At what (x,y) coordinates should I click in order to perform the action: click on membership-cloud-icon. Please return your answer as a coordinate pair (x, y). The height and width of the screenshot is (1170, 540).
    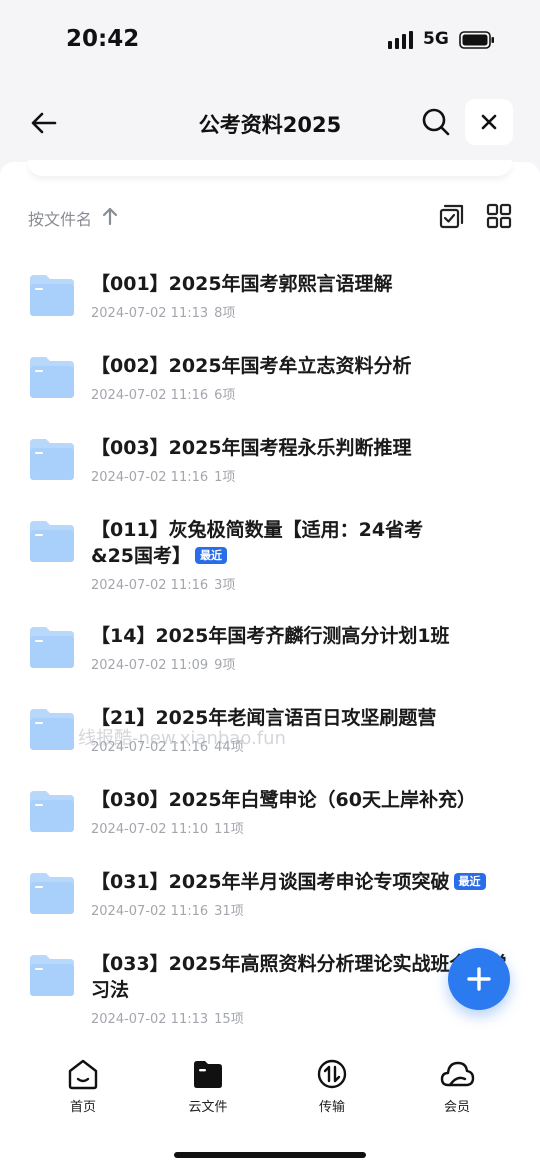
    Looking at the image, I should click on (457, 1074).